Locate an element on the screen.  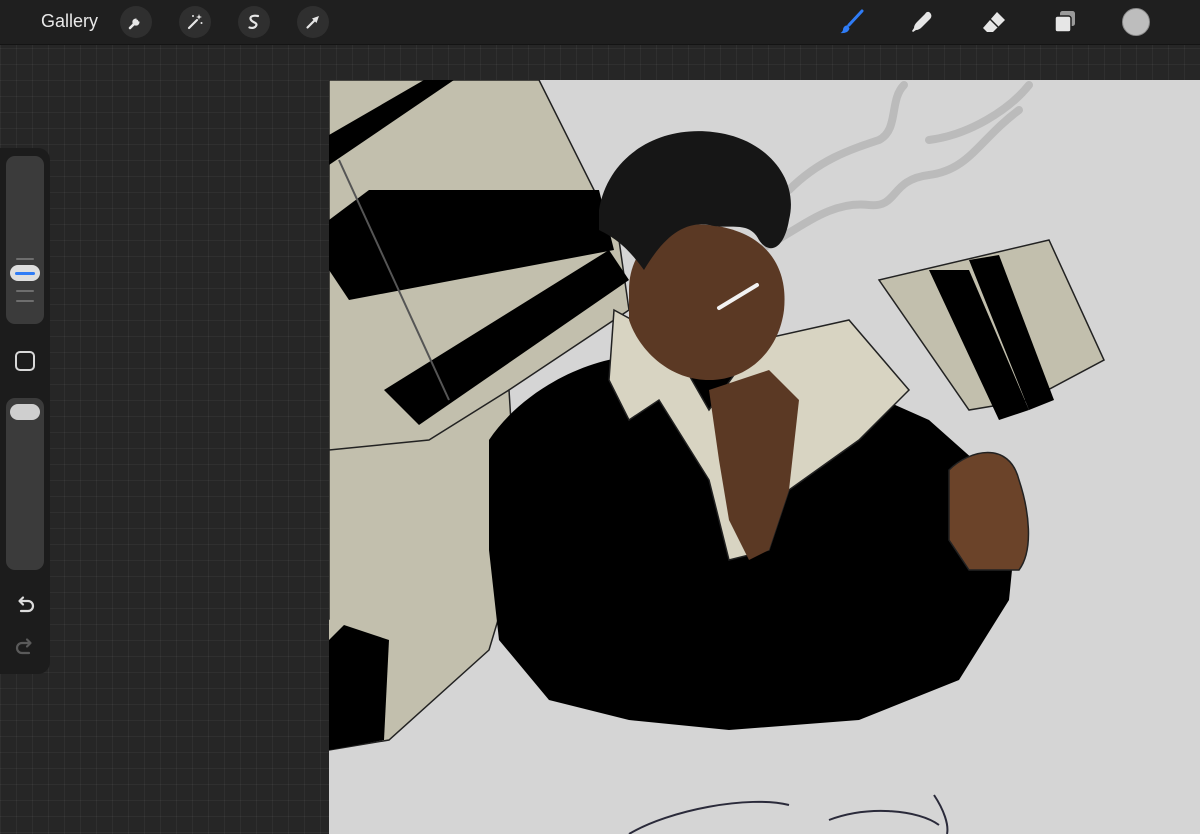
smudge-tool-button is located at coordinates (922, 22).